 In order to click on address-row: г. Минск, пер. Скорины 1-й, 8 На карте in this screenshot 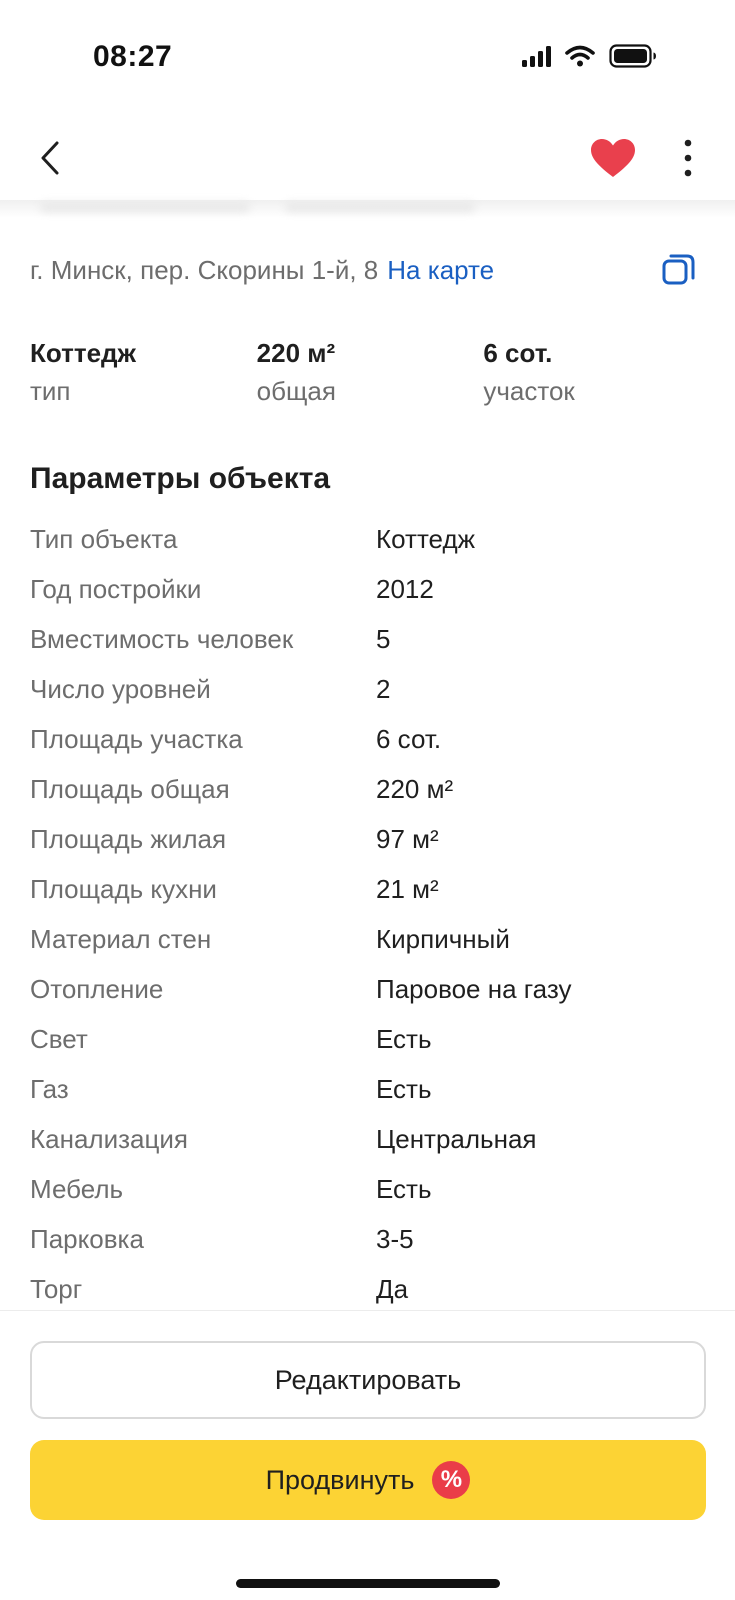, I will do `click(367, 270)`.